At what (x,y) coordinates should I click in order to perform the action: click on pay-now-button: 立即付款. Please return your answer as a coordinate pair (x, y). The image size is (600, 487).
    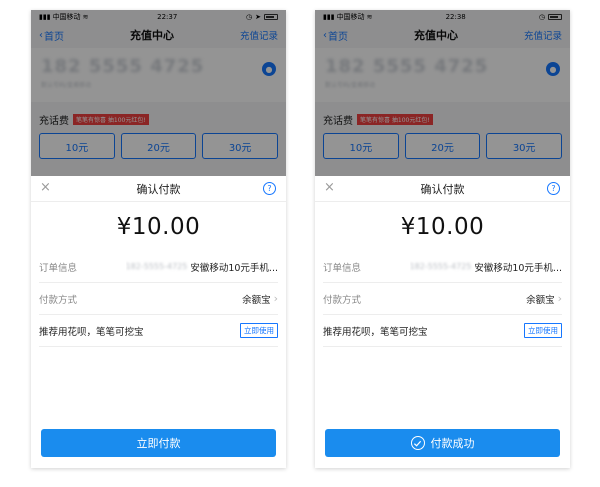
    Looking at the image, I should click on (158, 443).